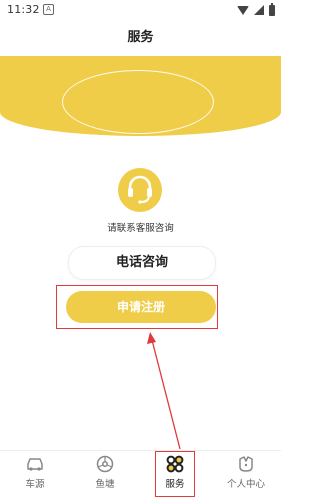 This screenshot has height=501, width=320. Describe the element at coordinates (140, 10) in the screenshot. I see `status-bar: 11:32 A` at that location.